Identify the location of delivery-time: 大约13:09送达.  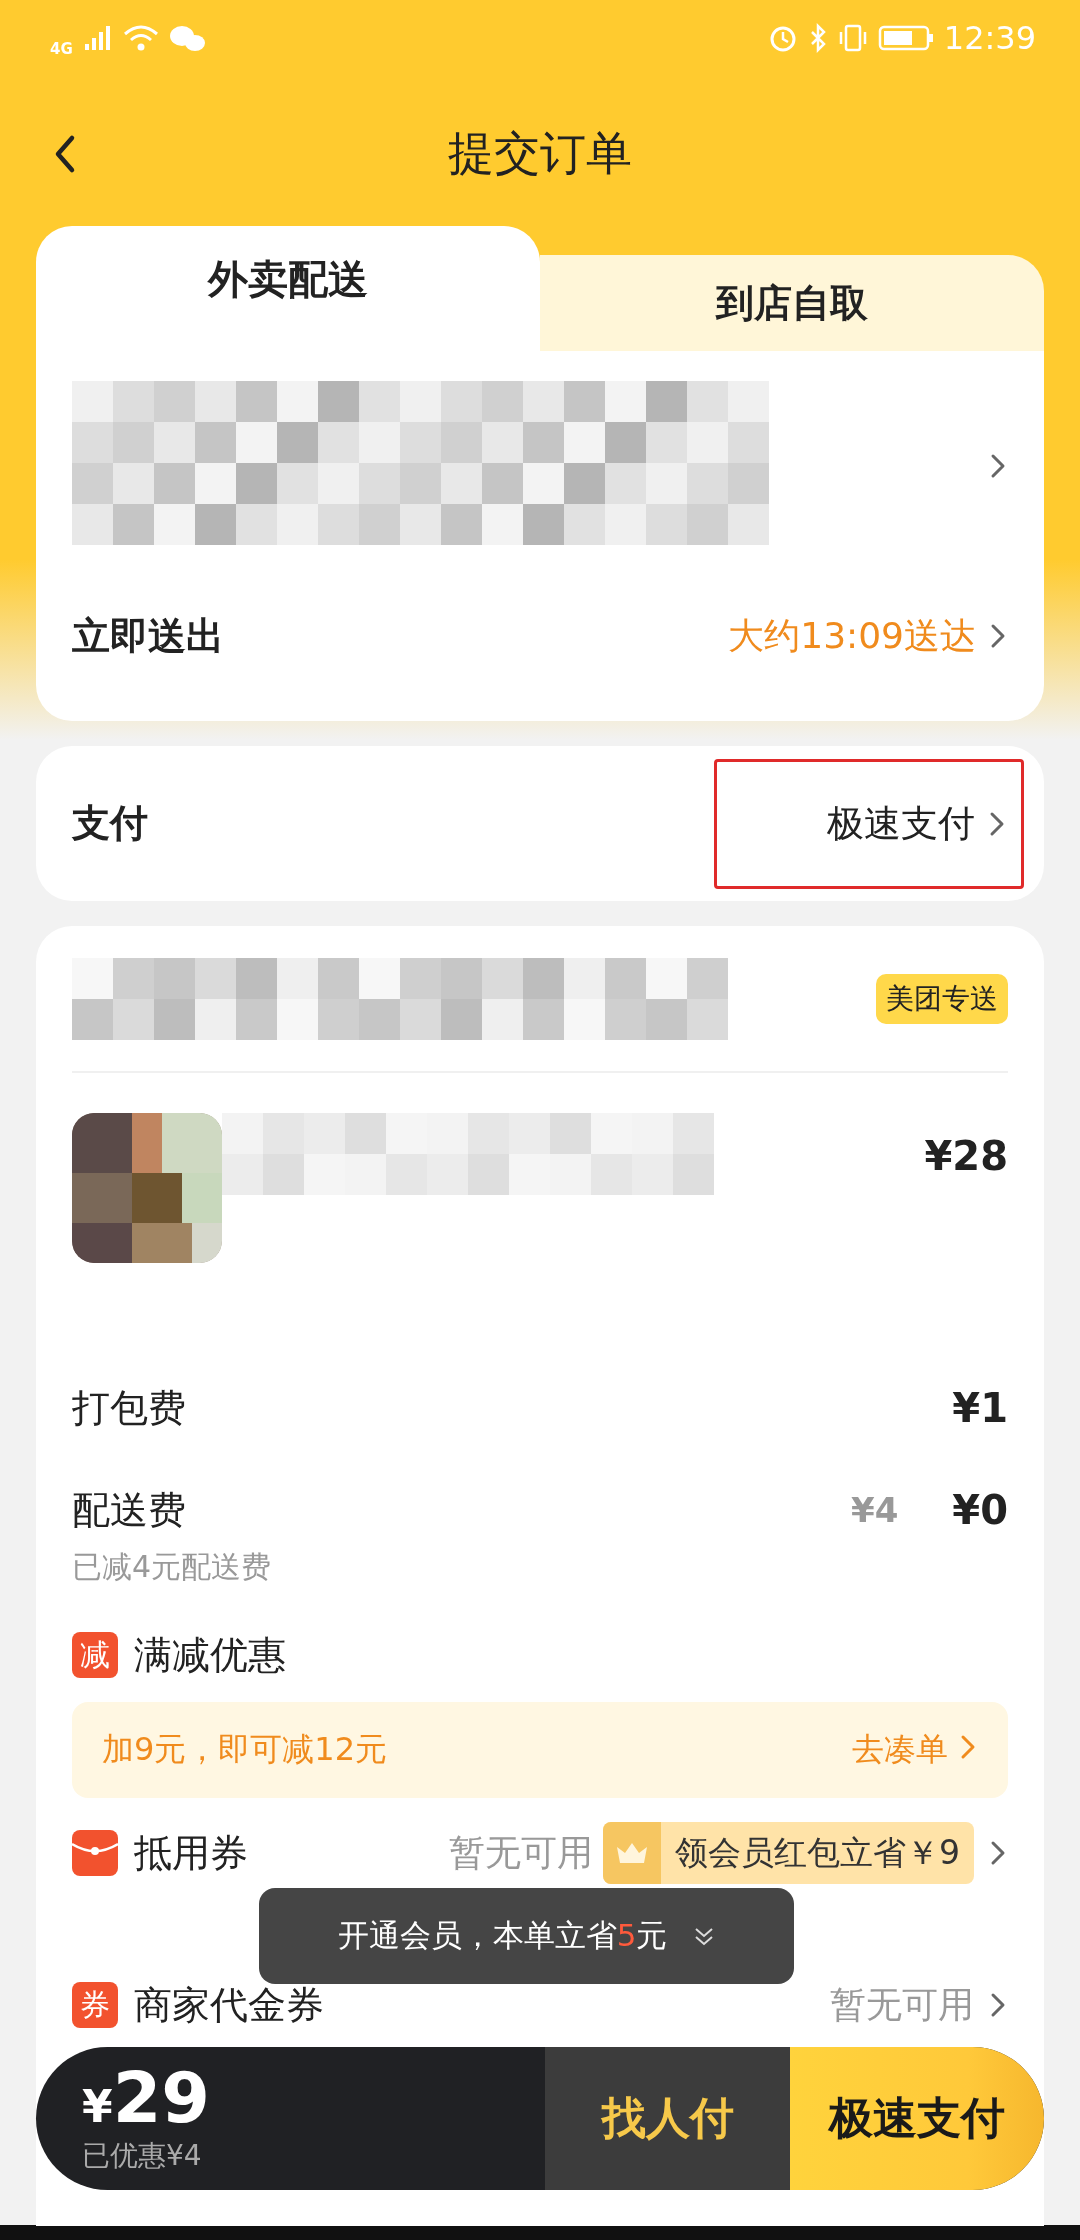
(852, 635).